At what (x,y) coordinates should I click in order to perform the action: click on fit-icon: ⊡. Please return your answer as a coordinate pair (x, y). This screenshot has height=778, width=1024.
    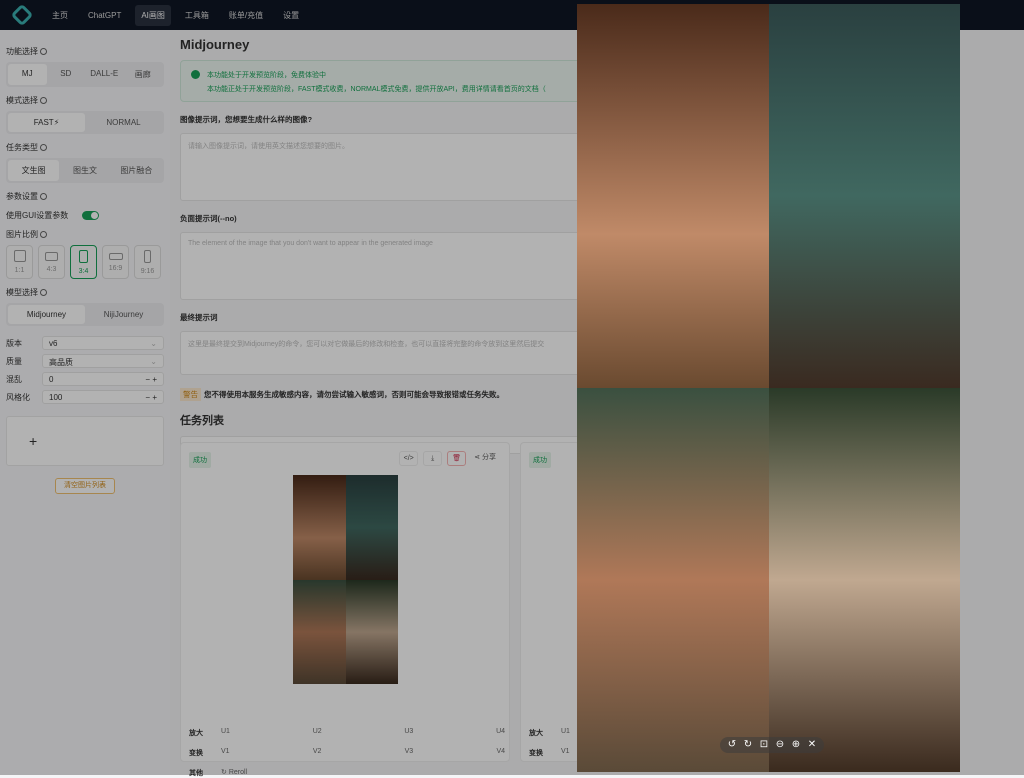
    Looking at the image, I should click on (764, 745).